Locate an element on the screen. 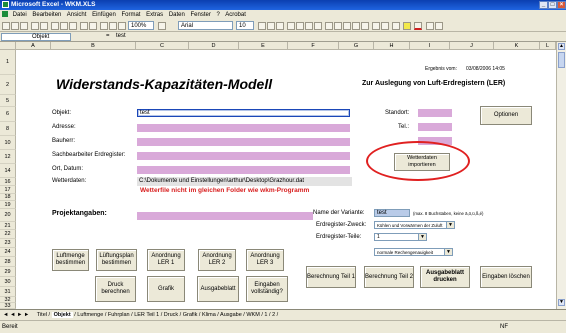 Image resolution: width=566 pixels, height=333 pixels. save-icon is located at coordinates (24, 26).